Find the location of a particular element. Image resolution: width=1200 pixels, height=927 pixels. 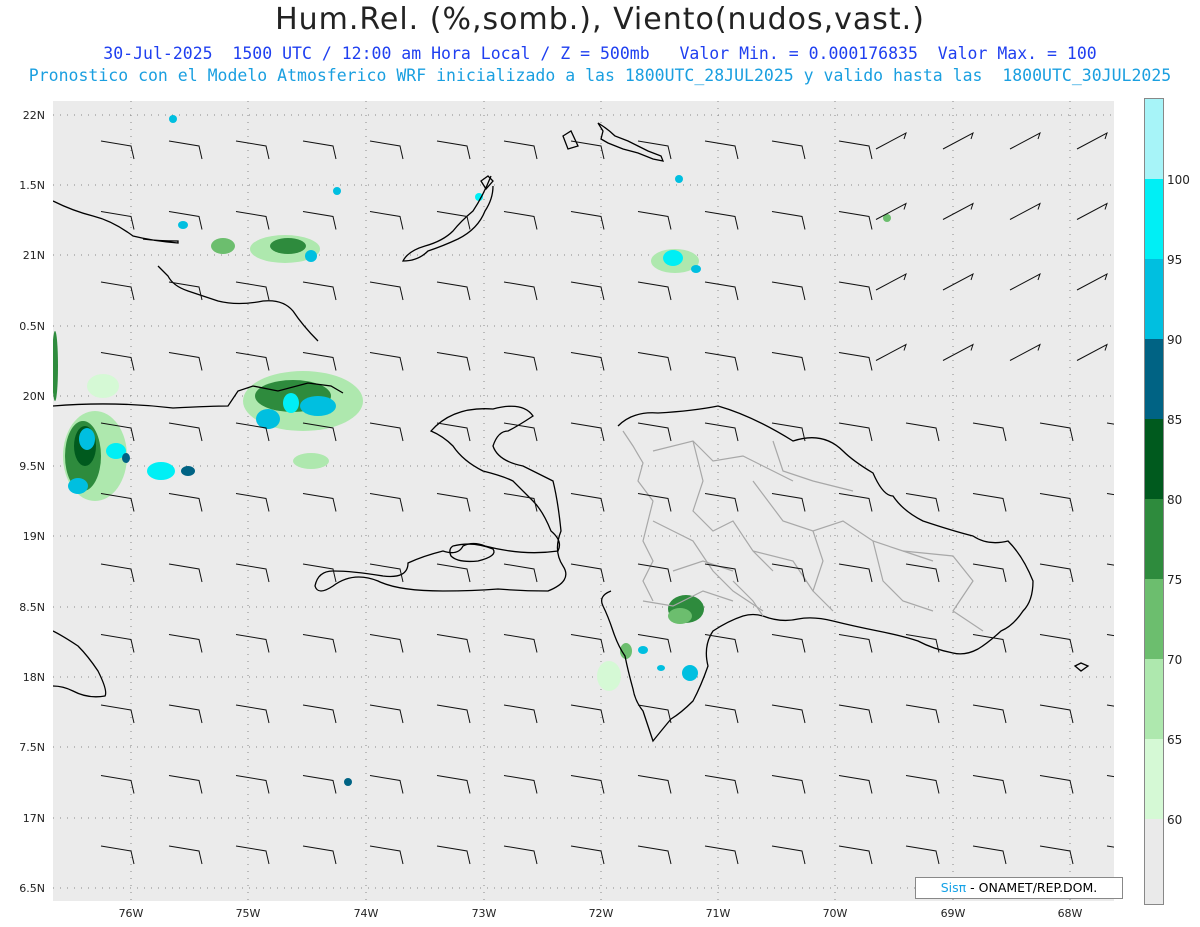

colorbar-seg-below is located at coordinates (1154, 861).